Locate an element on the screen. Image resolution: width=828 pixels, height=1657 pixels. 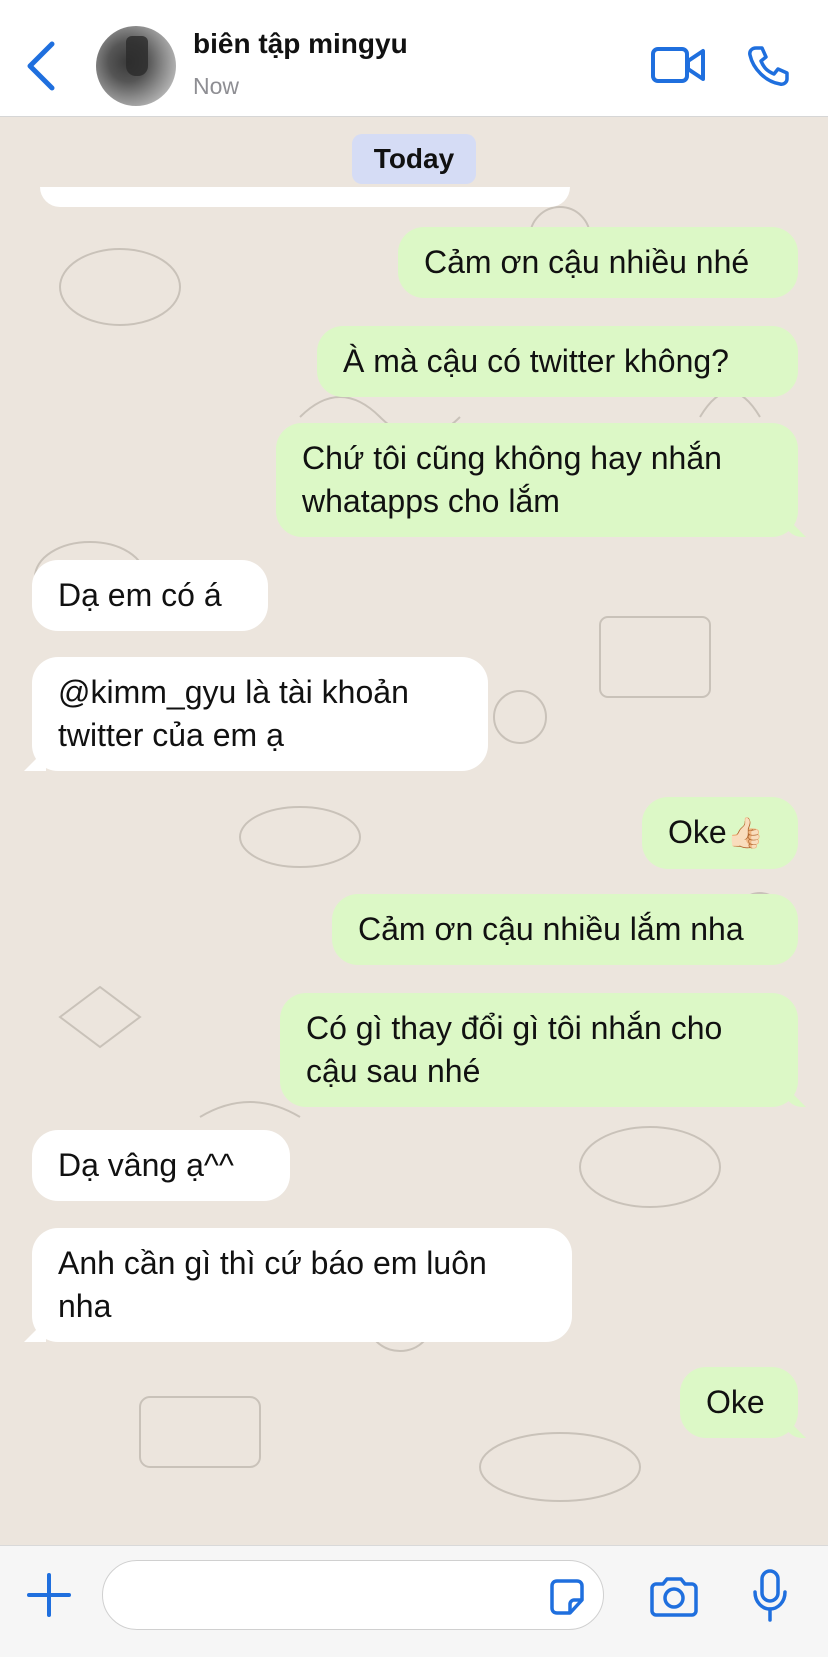
message-bubble-outgoing: Cảm ơn cậu nhiều lắm nha is located at coordinates (565, 929).